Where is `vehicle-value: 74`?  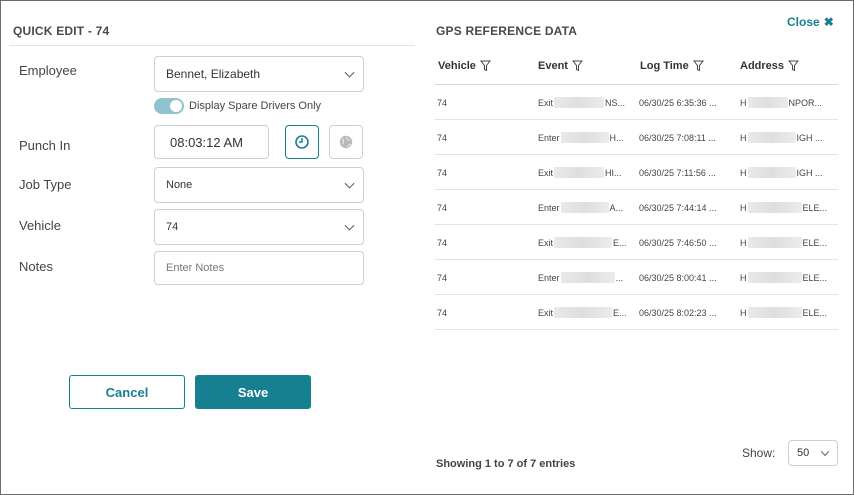 vehicle-value: 74 is located at coordinates (172, 227).